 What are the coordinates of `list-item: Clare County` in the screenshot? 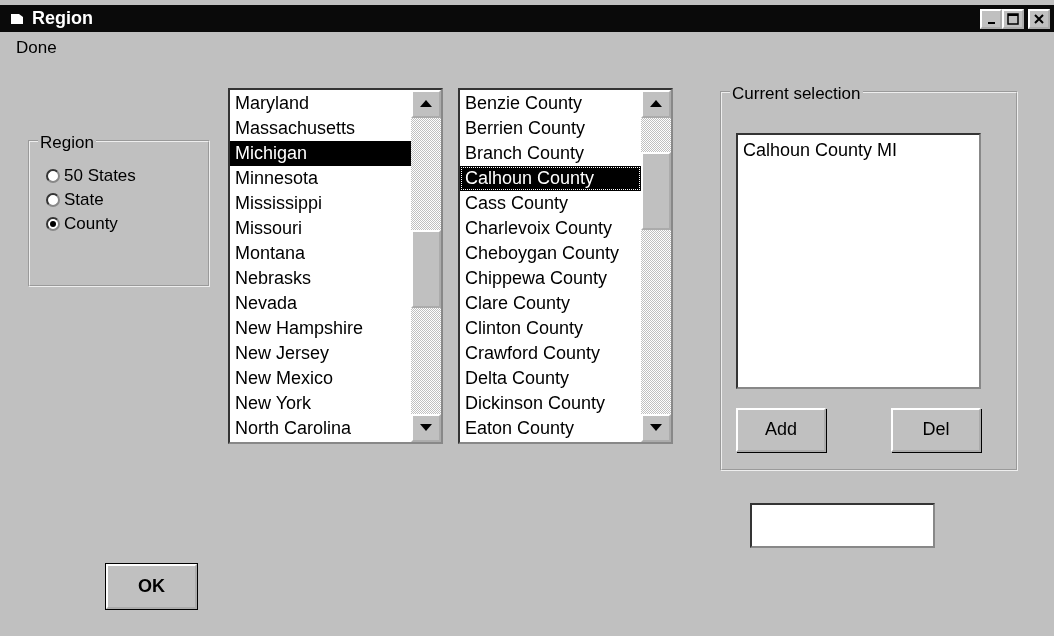 It's located at (550, 303).